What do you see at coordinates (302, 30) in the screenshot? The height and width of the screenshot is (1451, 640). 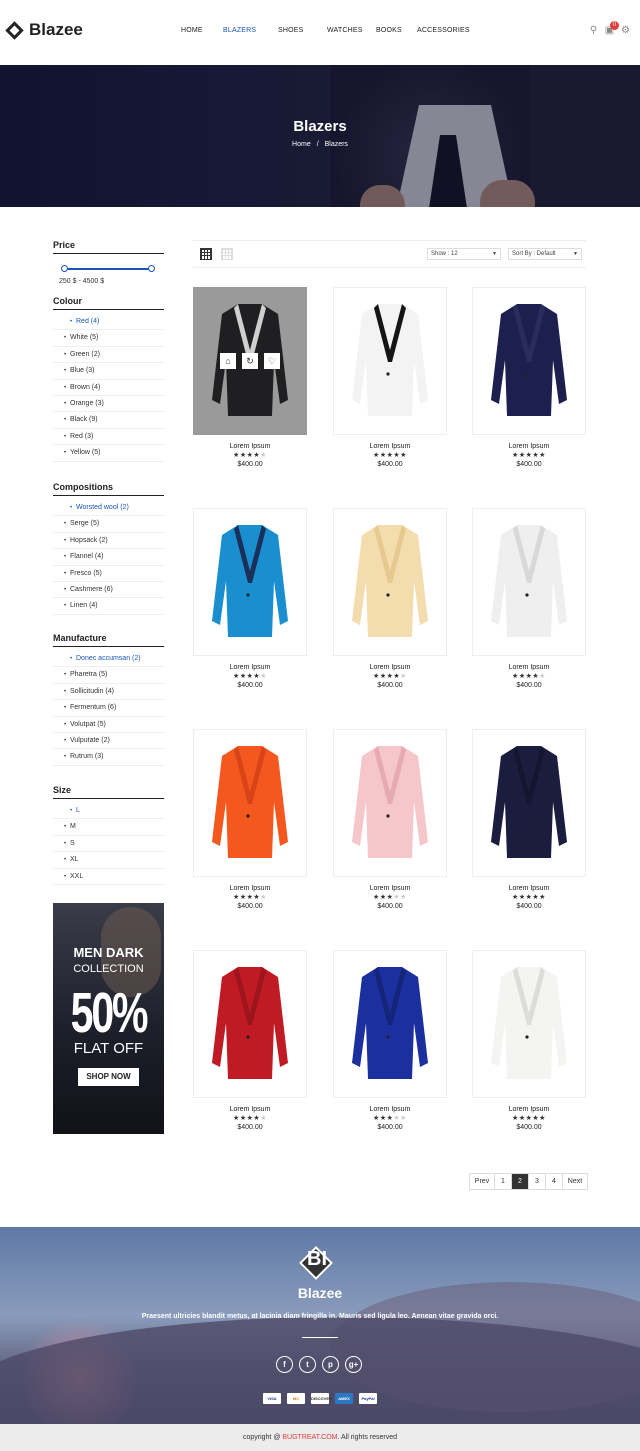 I see `nav-shoes: SHOES` at bounding box center [302, 30].